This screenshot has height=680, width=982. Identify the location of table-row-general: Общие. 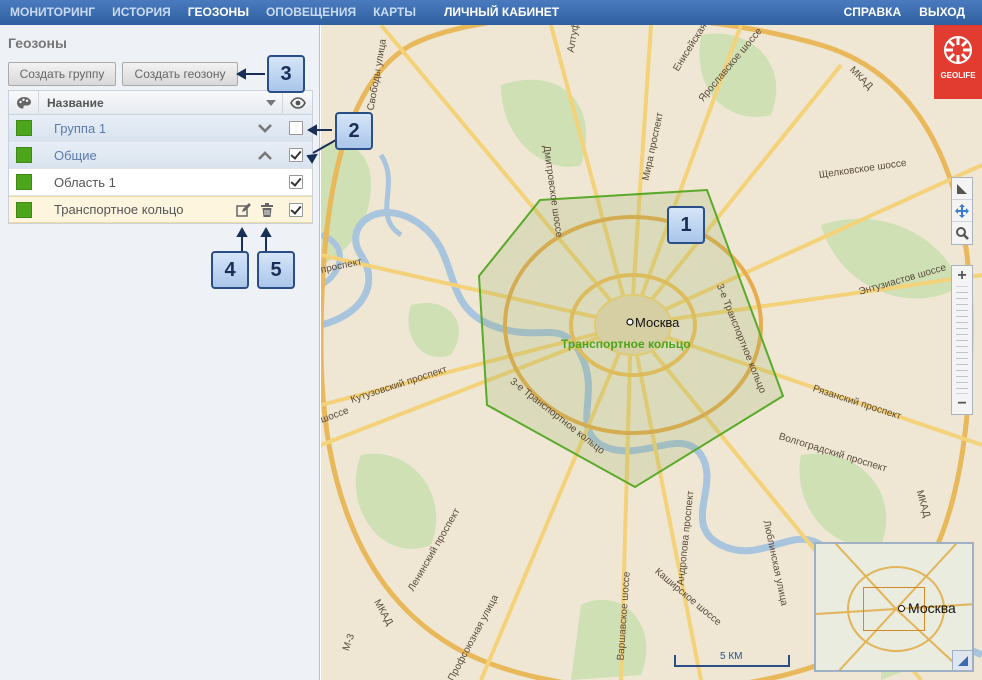
(160, 155).